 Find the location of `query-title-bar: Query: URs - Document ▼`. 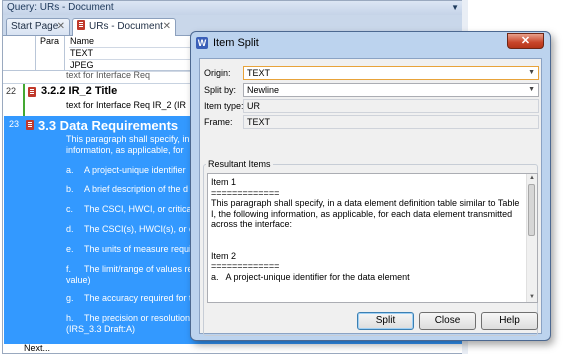

query-title-bar: Query: URs - Document ▼ is located at coordinates (233, 8).